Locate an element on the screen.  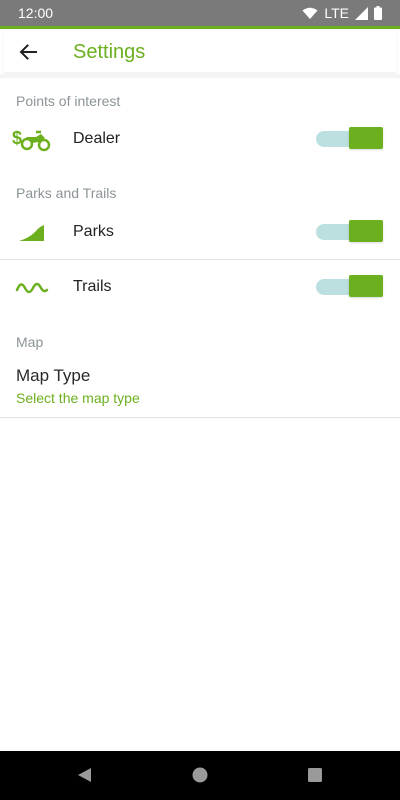
circle-home-icon is located at coordinates (200, 775).